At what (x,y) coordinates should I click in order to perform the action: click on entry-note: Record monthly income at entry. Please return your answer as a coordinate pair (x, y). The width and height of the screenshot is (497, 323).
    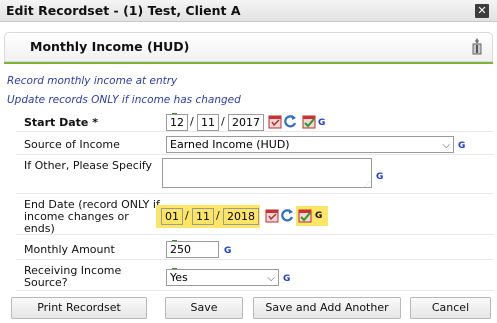
    Looking at the image, I should click on (92, 81).